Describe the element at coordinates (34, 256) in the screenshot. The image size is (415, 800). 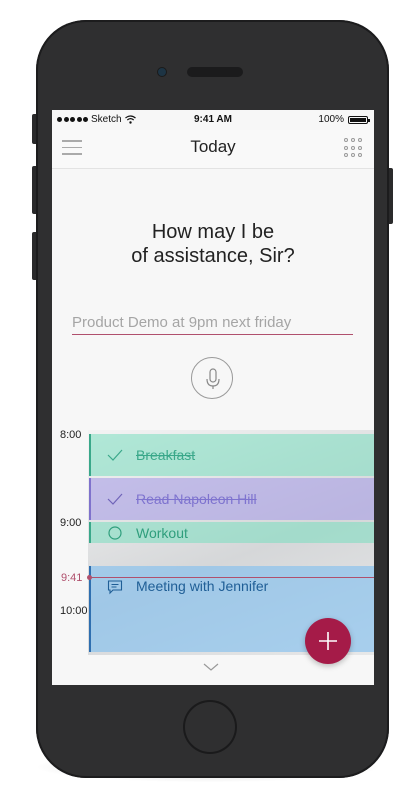
I see `volume-down-button` at that location.